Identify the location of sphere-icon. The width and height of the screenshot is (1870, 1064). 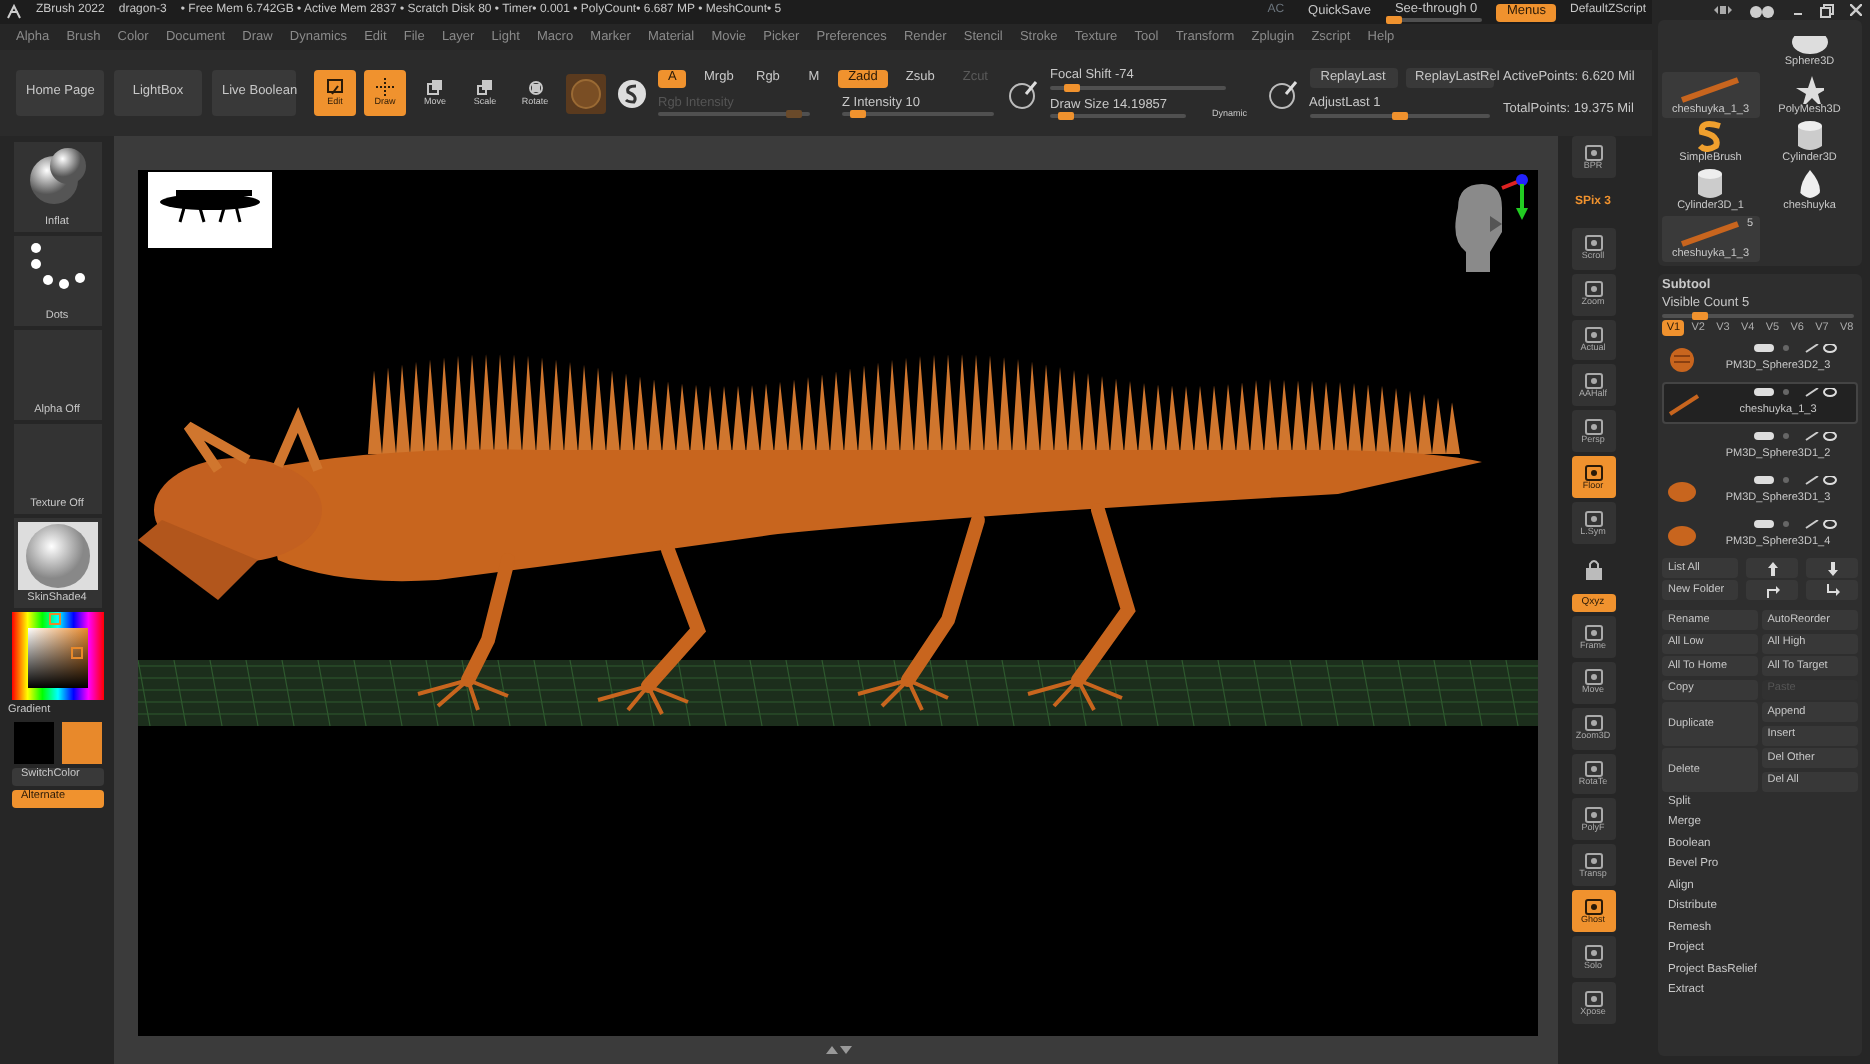
(57, 176).